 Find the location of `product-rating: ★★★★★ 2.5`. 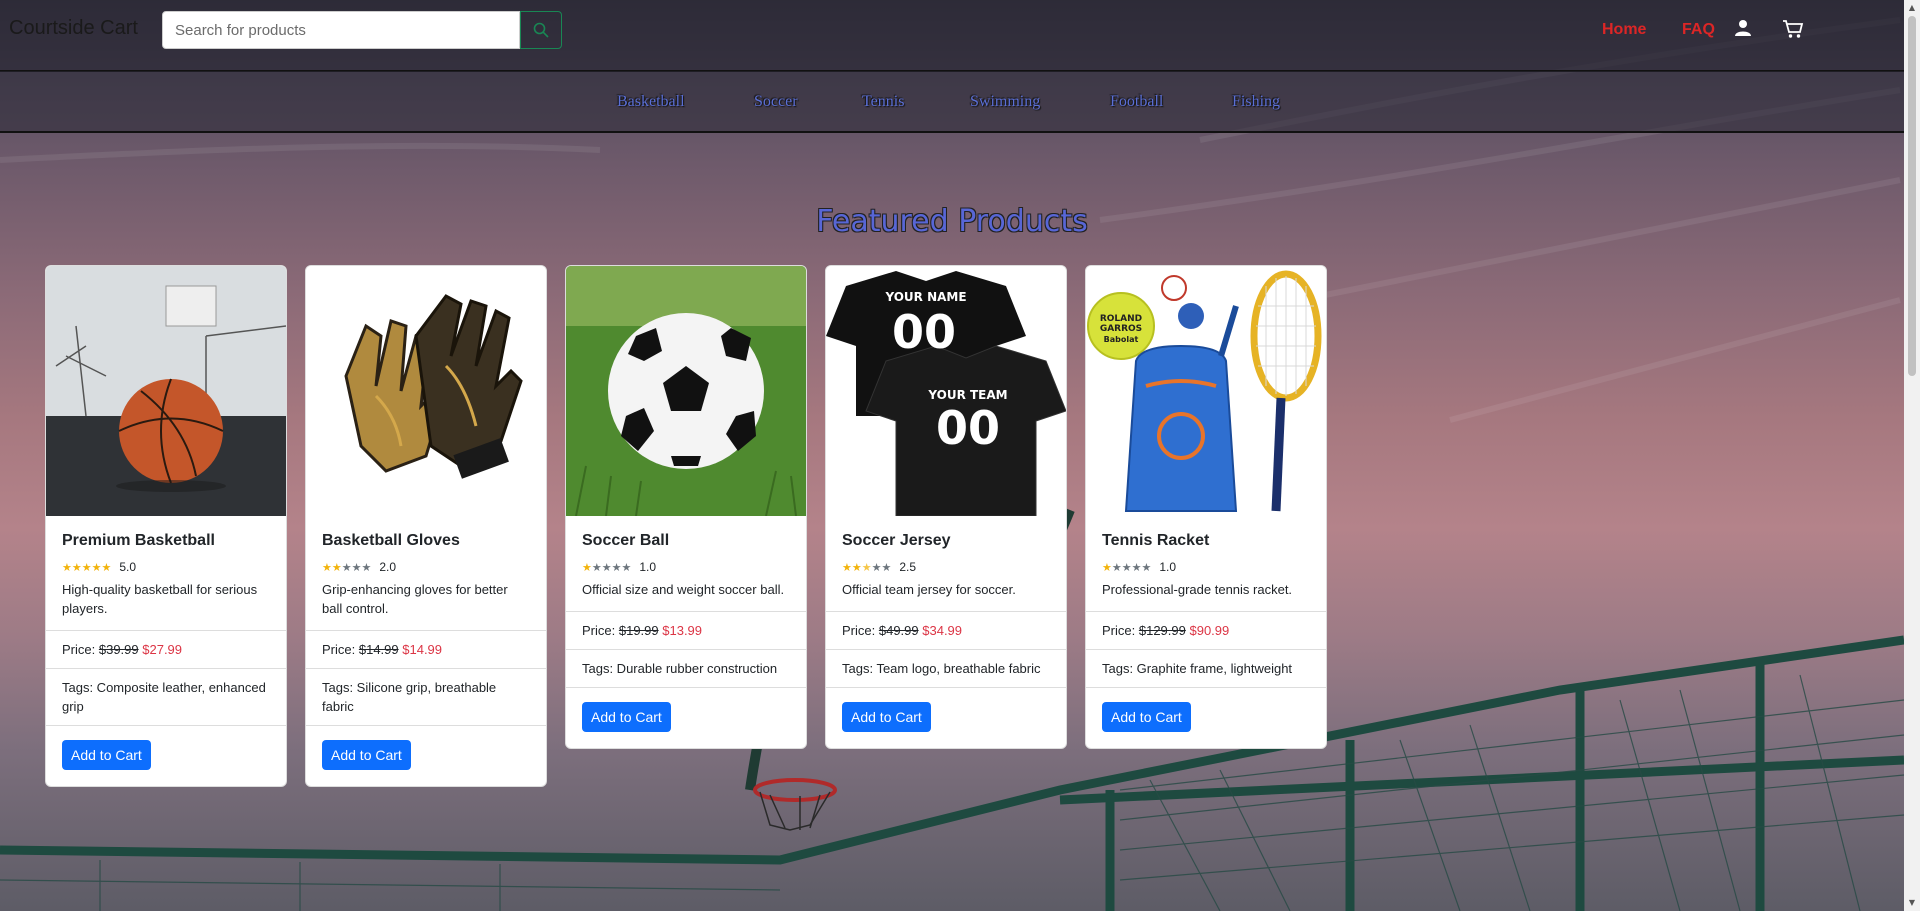

product-rating: ★★★★★ 2.5 is located at coordinates (946, 567).